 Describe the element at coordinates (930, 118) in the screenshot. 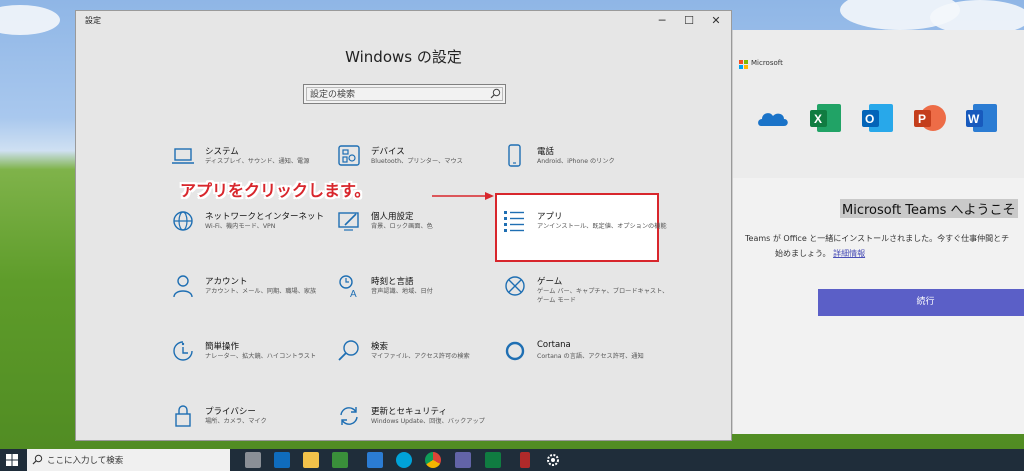

I see `powerpoint-icon: P` at that location.